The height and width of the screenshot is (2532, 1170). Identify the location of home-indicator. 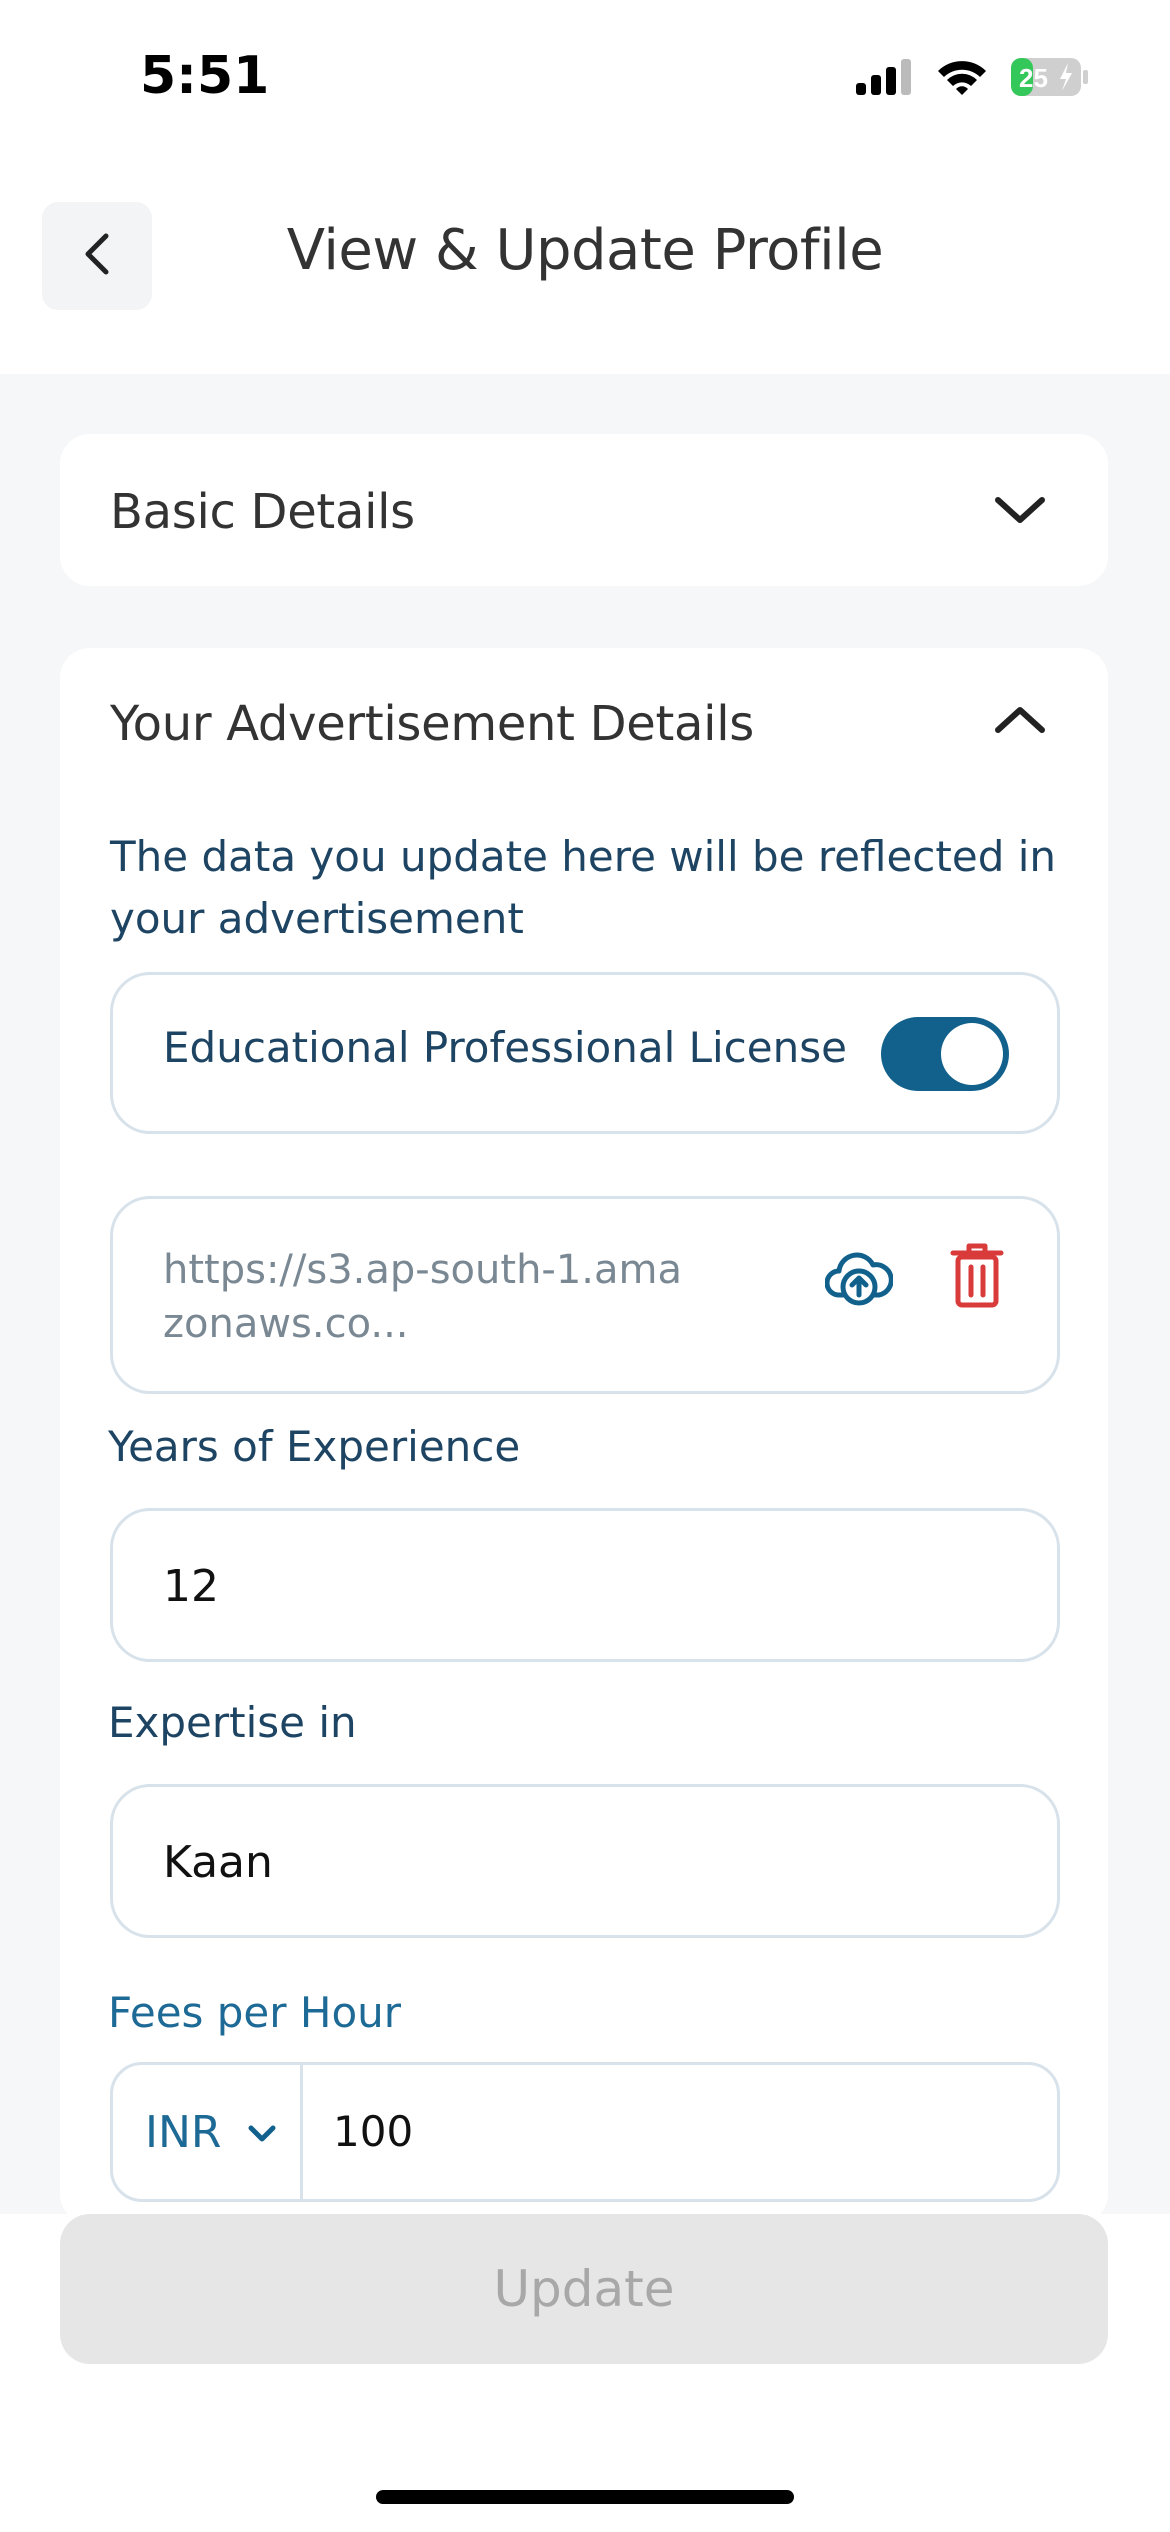
(585, 2497).